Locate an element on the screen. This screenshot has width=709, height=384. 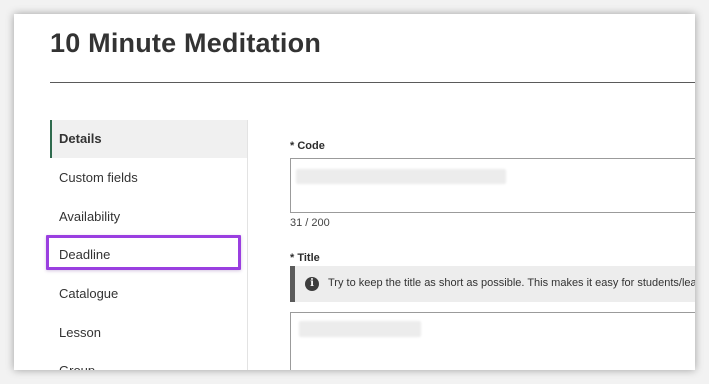
title-divider is located at coordinates (372, 82).